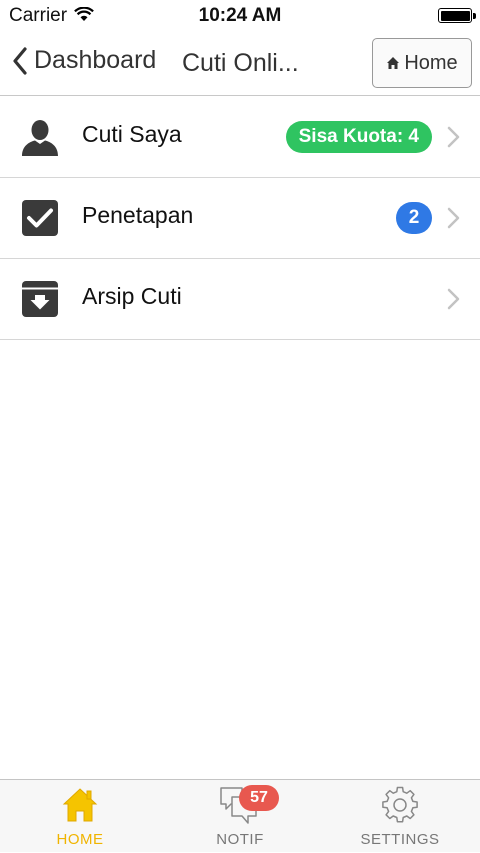 The image size is (480, 853). I want to click on back-button: Dashboard, so click(84, 60).